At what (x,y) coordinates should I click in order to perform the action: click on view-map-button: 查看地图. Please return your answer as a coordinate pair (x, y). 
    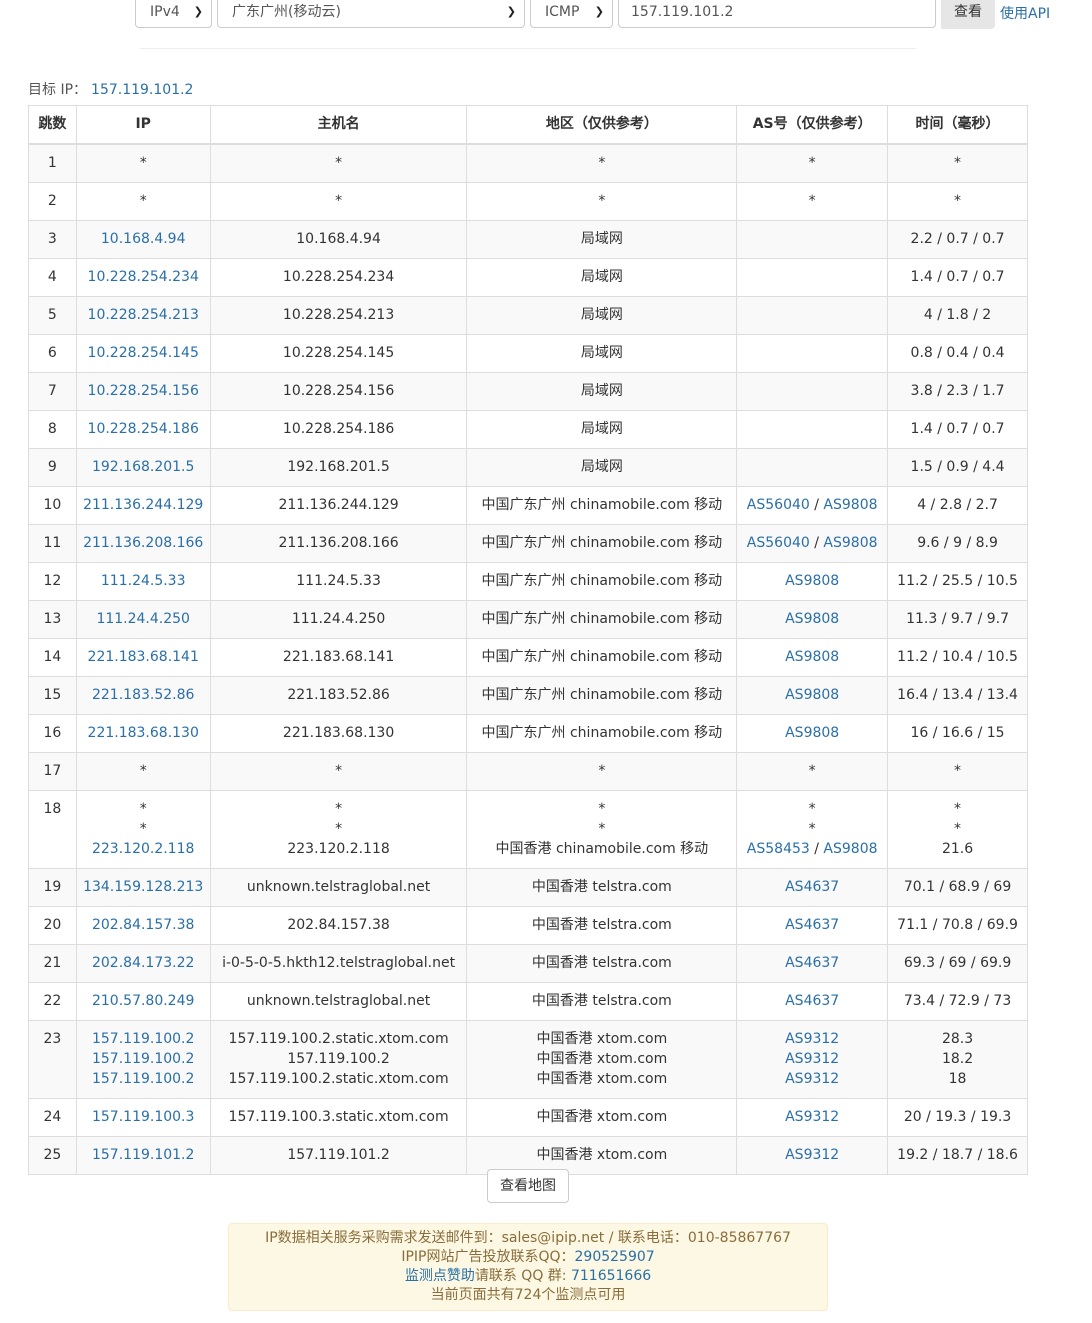
    Looking at the image, I should click on (528, 1186).